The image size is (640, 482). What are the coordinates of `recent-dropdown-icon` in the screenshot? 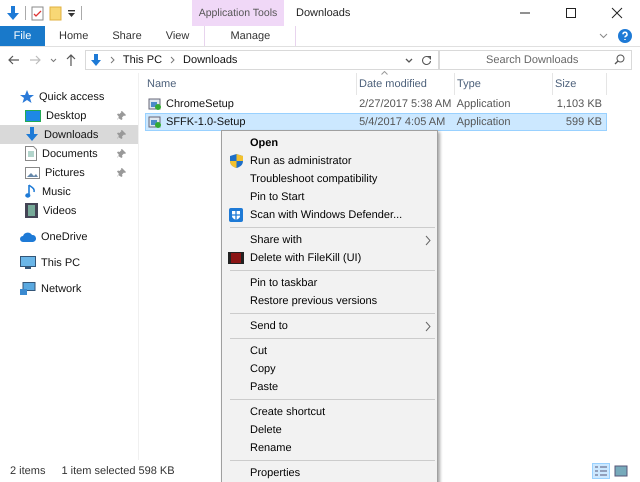 It's located at (53, 60).